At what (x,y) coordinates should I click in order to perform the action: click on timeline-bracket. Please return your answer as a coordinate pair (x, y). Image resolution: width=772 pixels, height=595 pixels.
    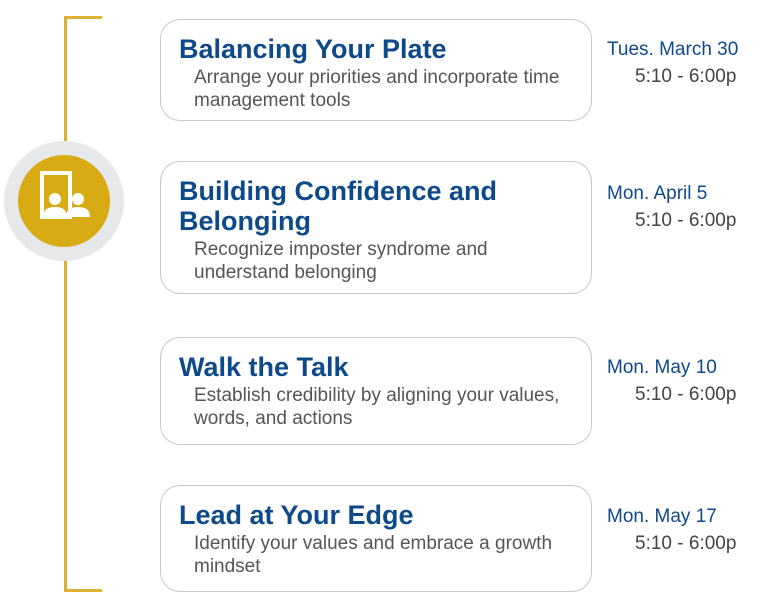
    Looking at the image, I should click on (65, 304).